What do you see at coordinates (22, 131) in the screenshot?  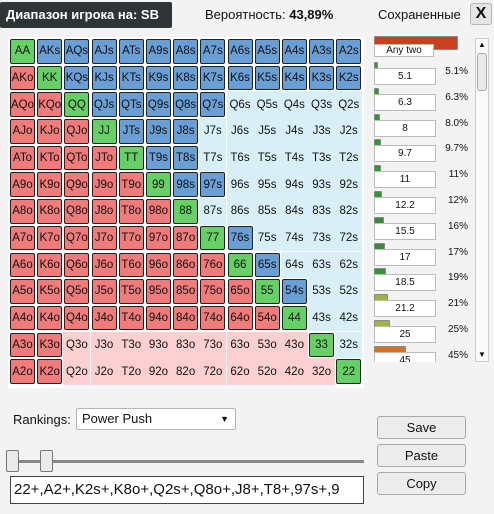 I see `hand-cell-ajo: AJo` at bounding box center [22, 131].